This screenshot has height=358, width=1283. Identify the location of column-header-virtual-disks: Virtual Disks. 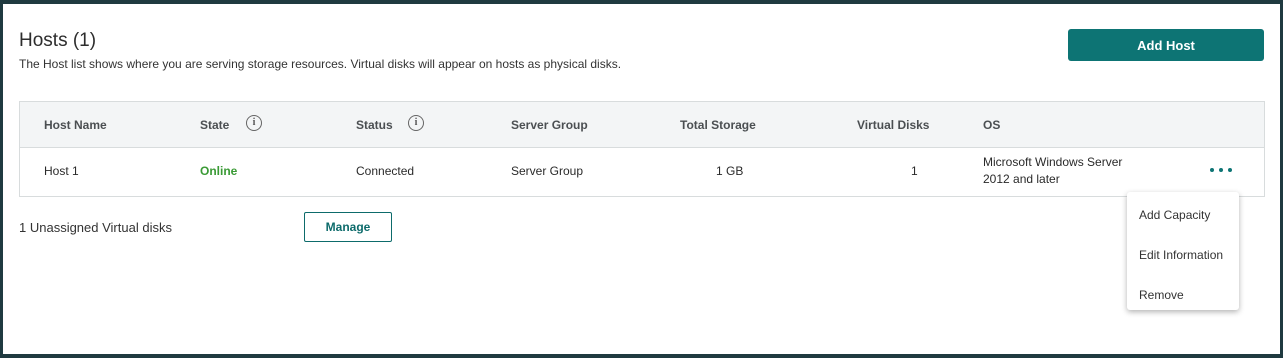
(893, 125).